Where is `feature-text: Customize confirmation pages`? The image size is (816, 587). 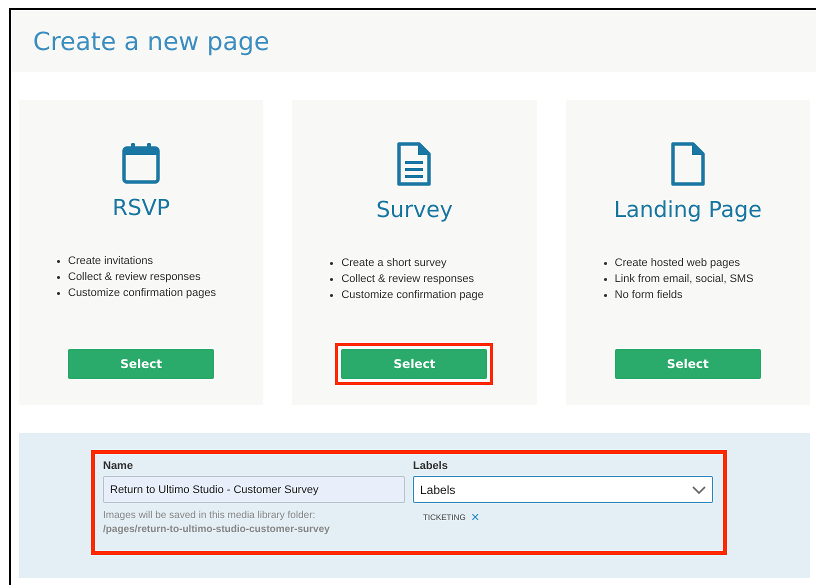 feature-text: Customize confirmation pages is located at coordinates (142, 293).